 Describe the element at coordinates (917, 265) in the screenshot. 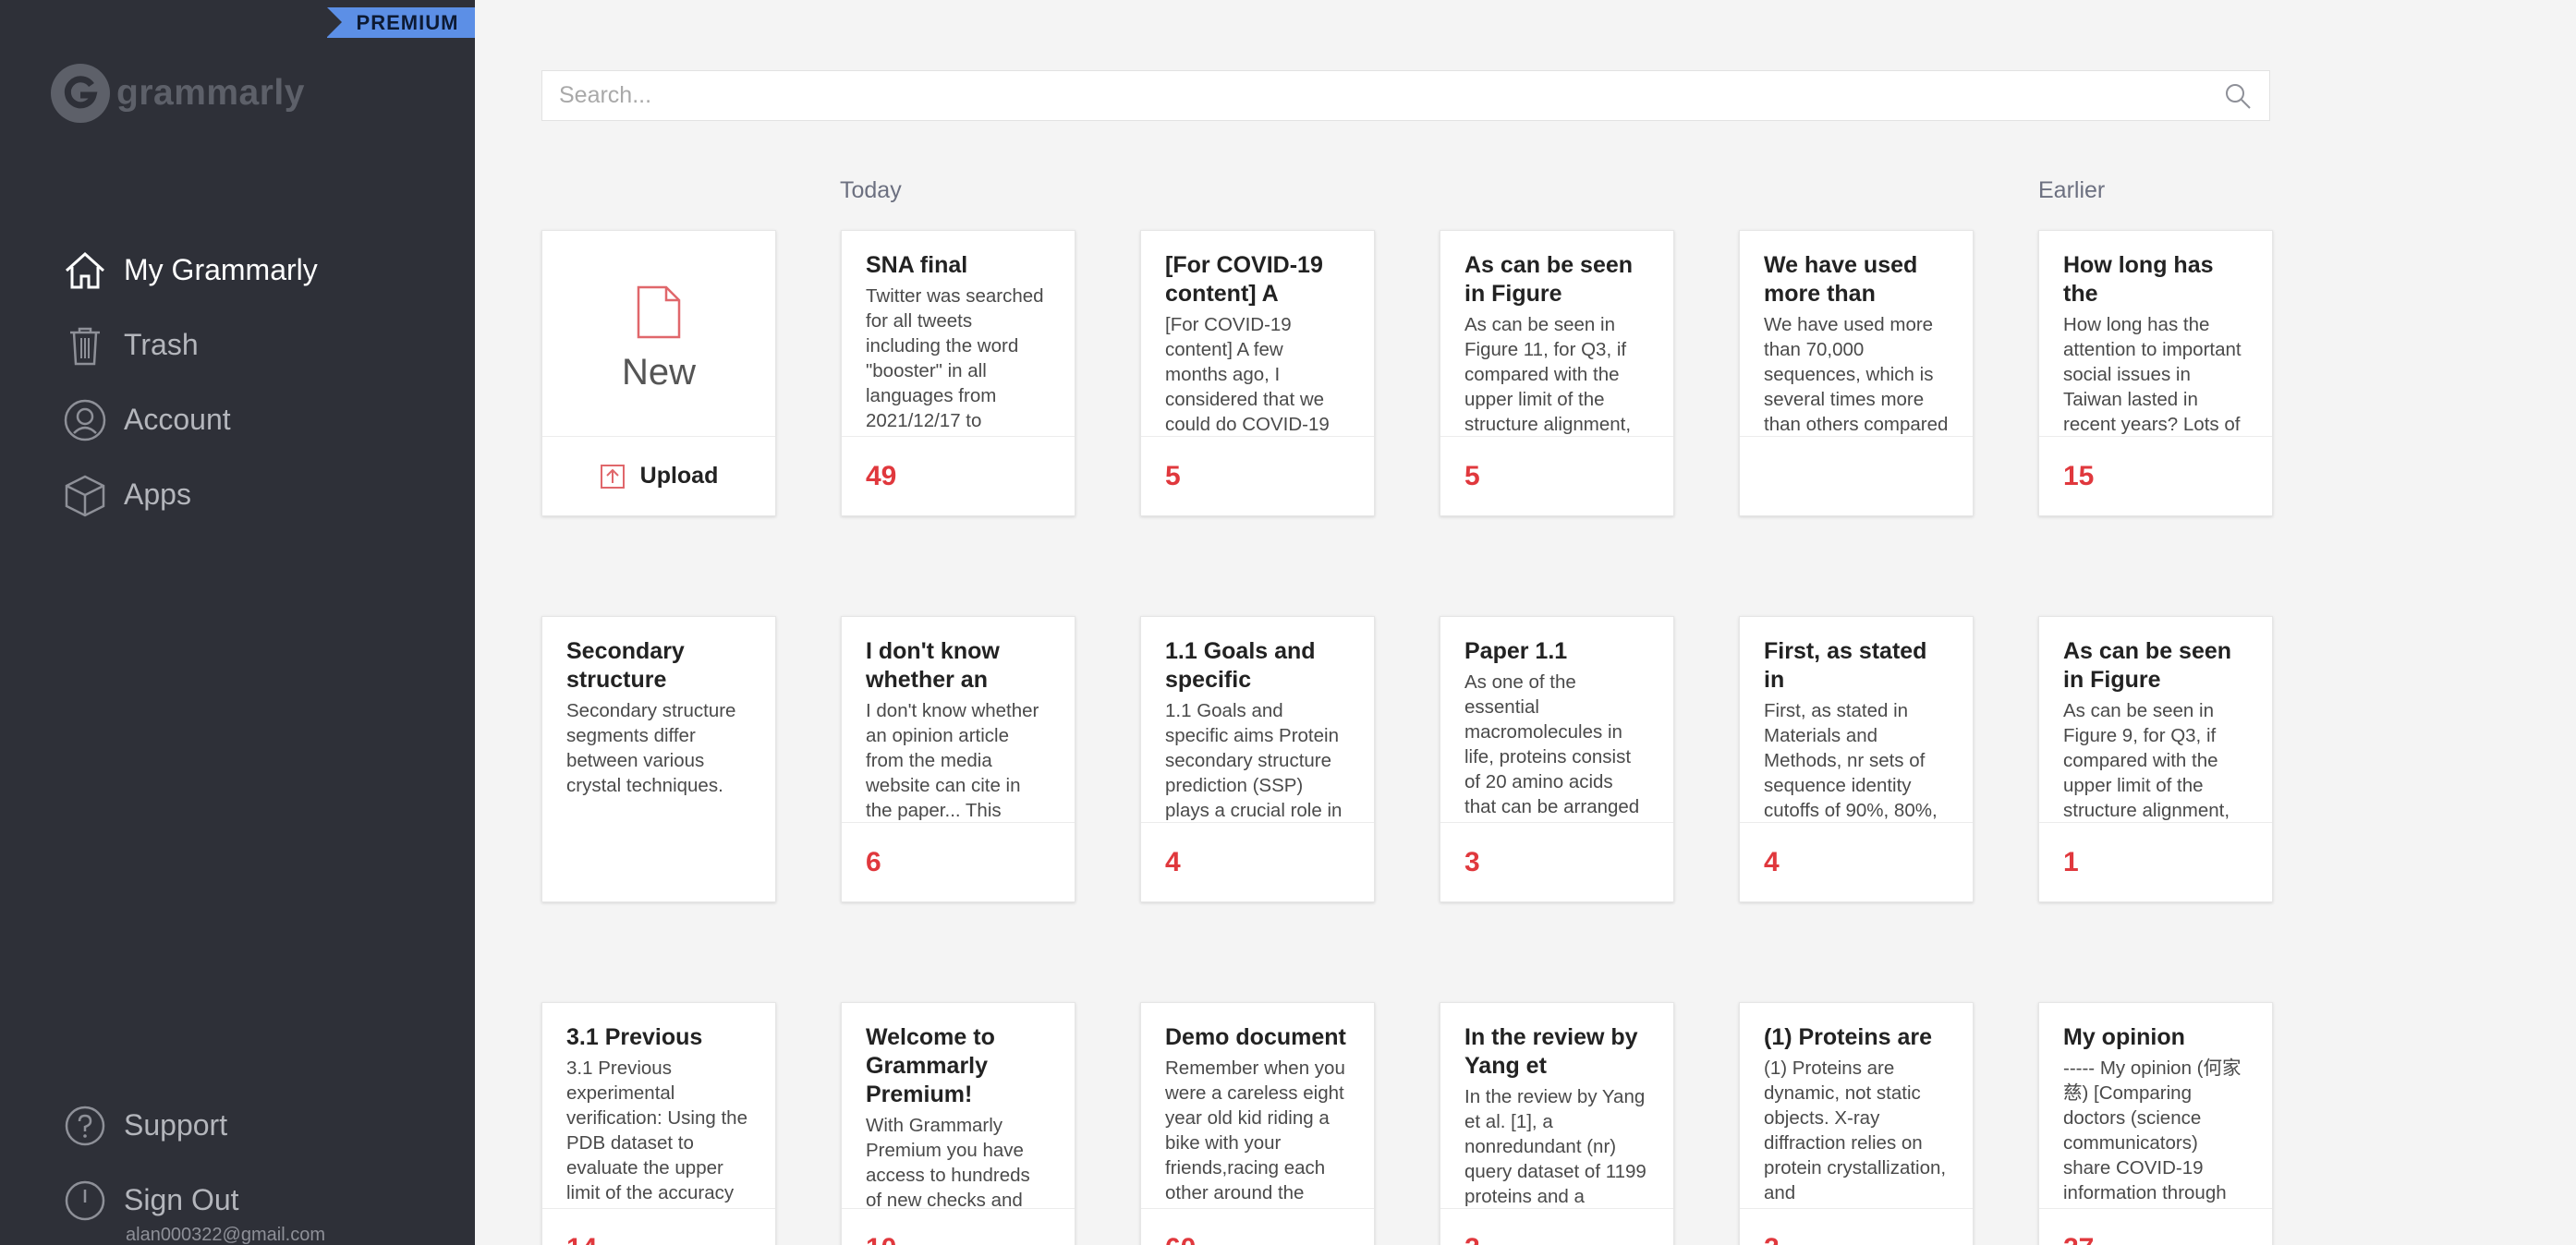

I see `document-title: SNA final` at that location.